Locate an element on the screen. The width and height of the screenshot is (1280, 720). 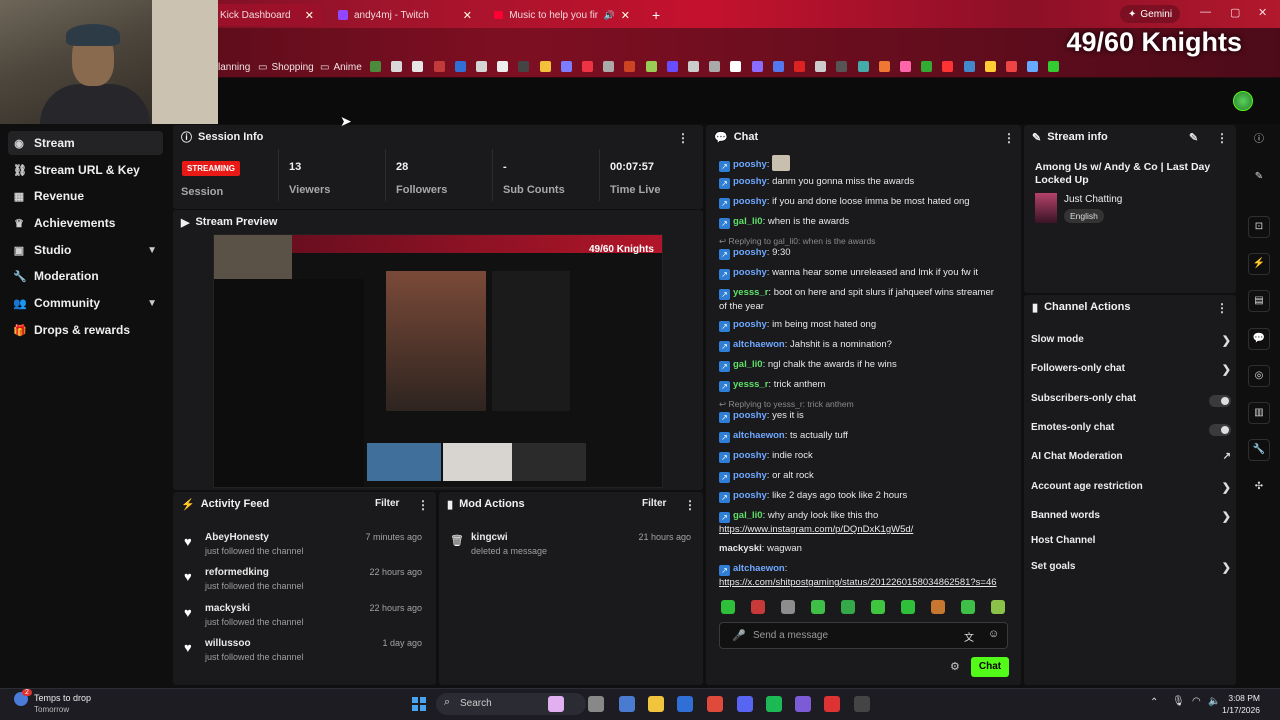
clock-date: 1/17/2026 is located at coordinates (1240, 710).